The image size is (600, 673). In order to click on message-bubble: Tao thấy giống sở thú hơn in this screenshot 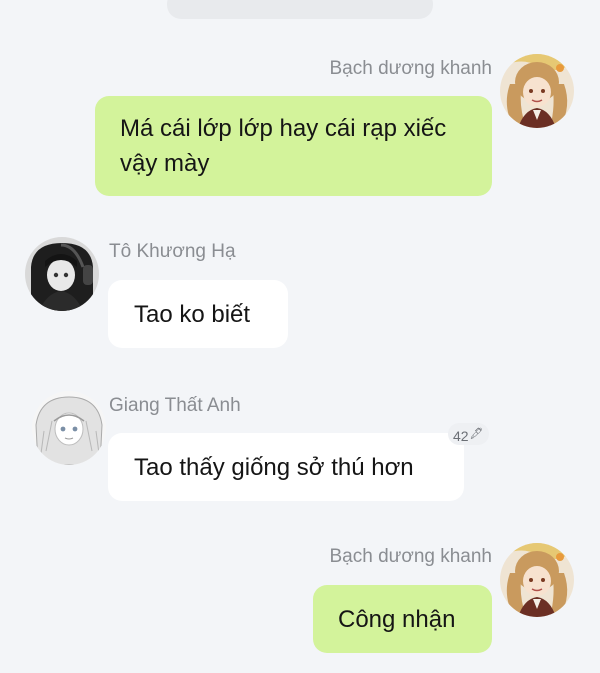, I will do `click(286, 467)`.